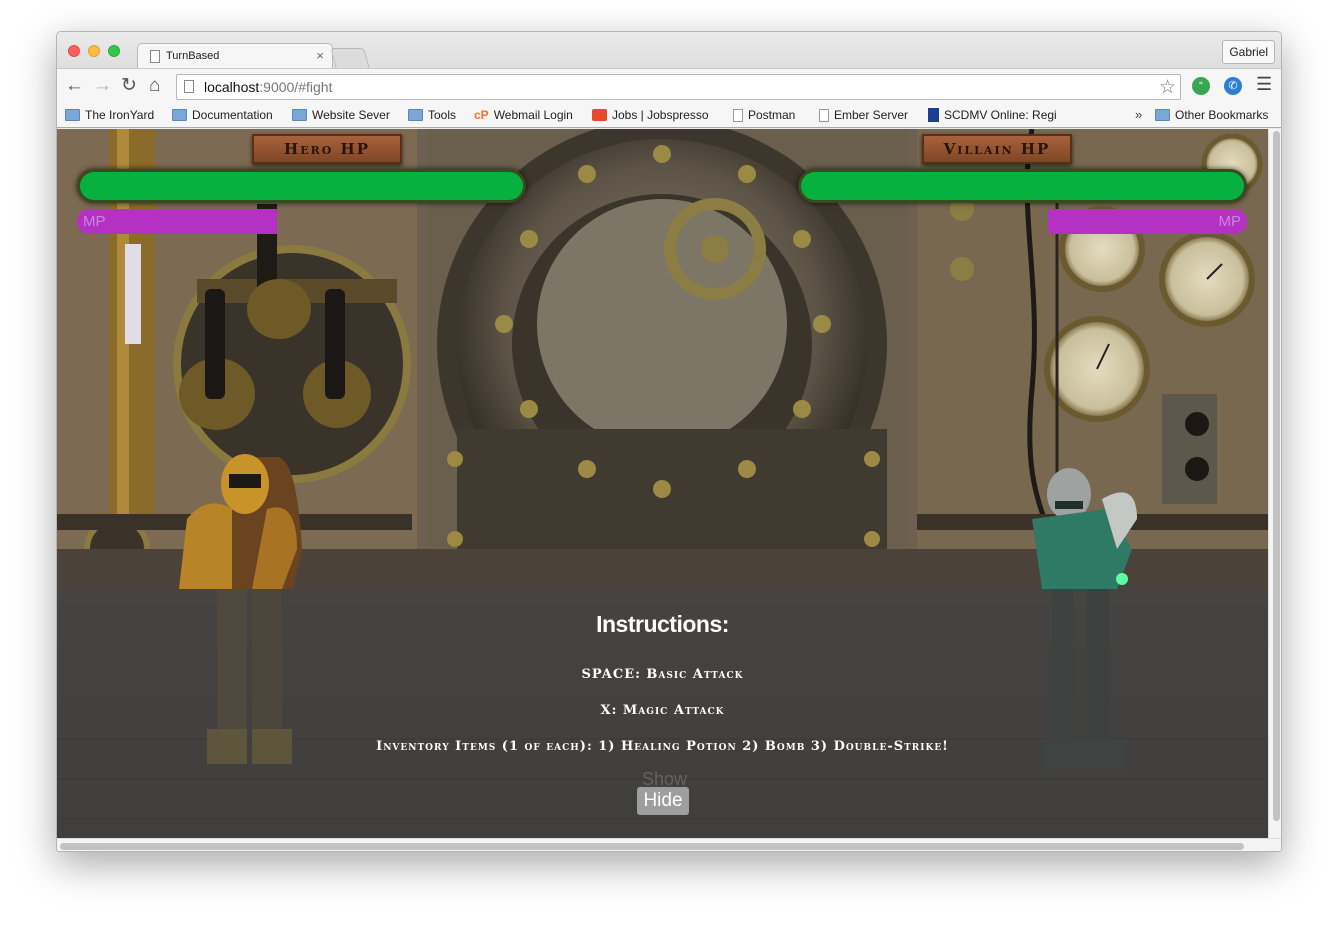 This screenshot has width=1338, height=933. I want to click on villain-hp-fill, so click(1022, 186).